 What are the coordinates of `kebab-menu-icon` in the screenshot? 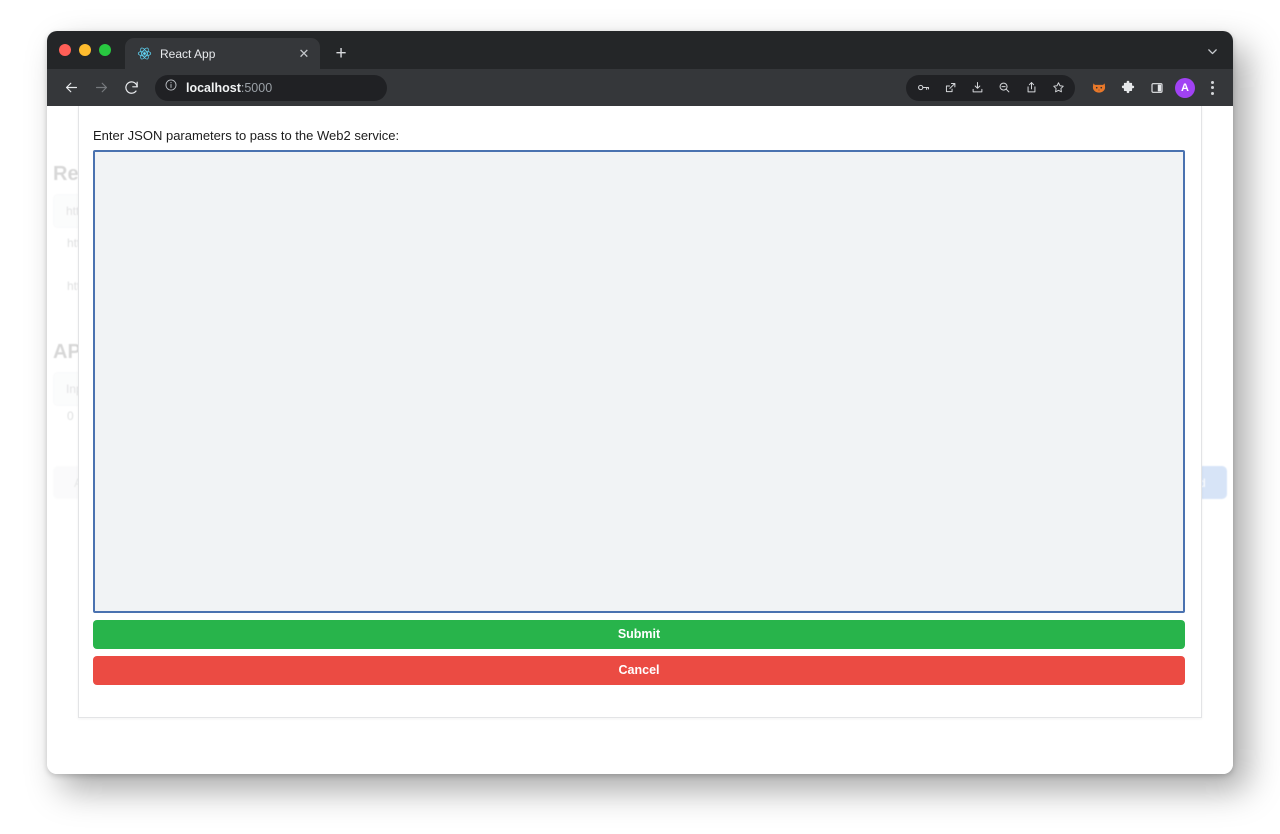 It's located at (1212, 88).